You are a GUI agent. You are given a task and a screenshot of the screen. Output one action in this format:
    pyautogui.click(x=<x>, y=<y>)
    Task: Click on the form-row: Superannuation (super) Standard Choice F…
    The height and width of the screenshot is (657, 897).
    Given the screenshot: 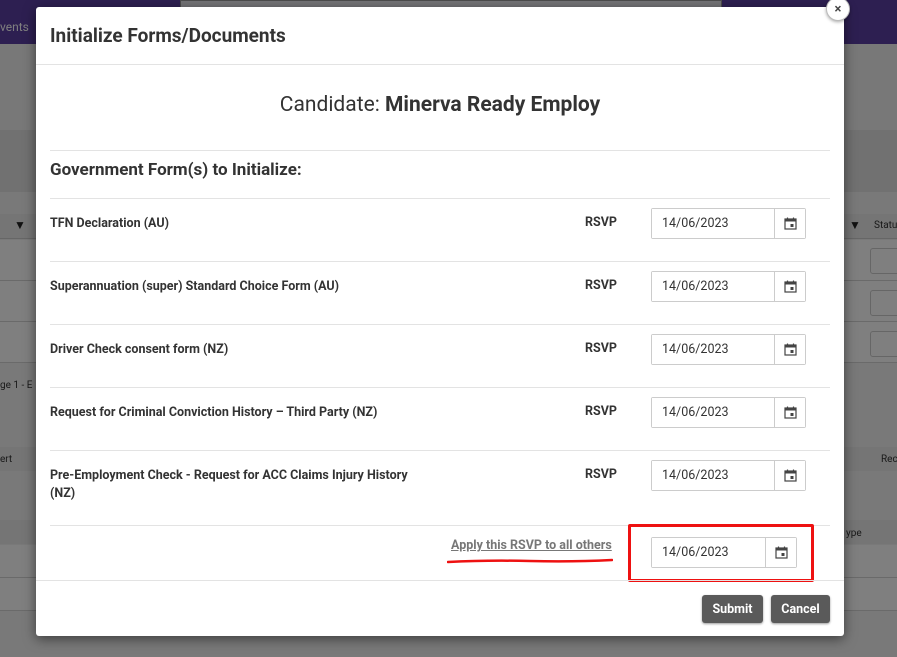 What is the action you would take?
    pyautogui.click(x=440, y=292)
    